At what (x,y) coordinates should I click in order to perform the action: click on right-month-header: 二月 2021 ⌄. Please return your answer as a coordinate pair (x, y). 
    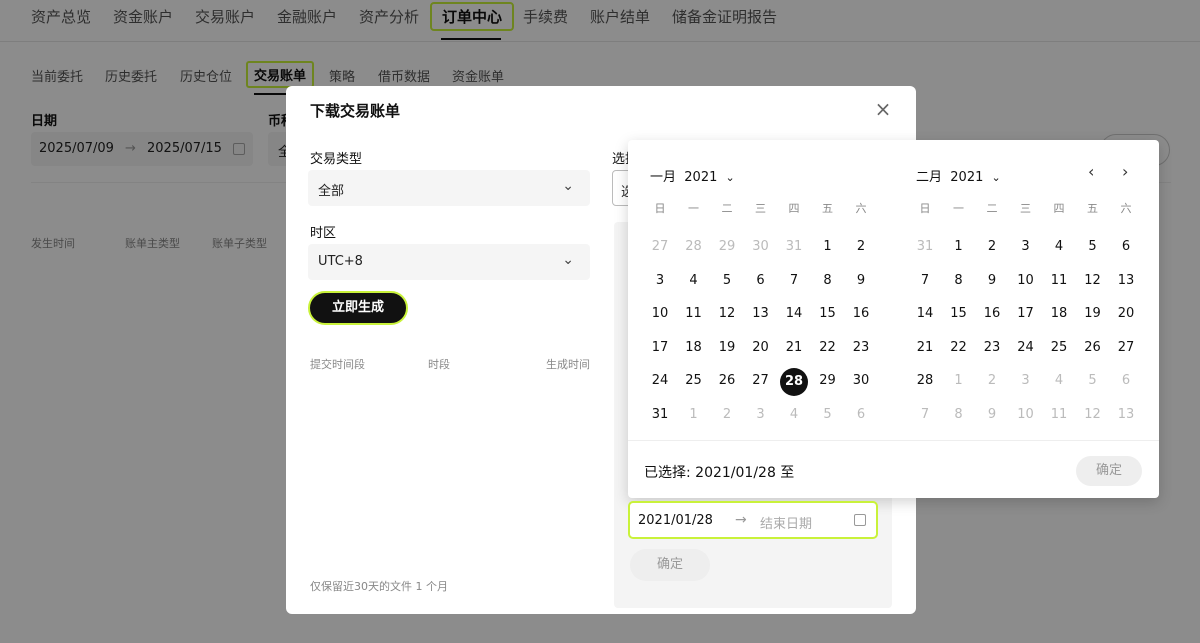
    Looking at the image, I should click on (958, 175).